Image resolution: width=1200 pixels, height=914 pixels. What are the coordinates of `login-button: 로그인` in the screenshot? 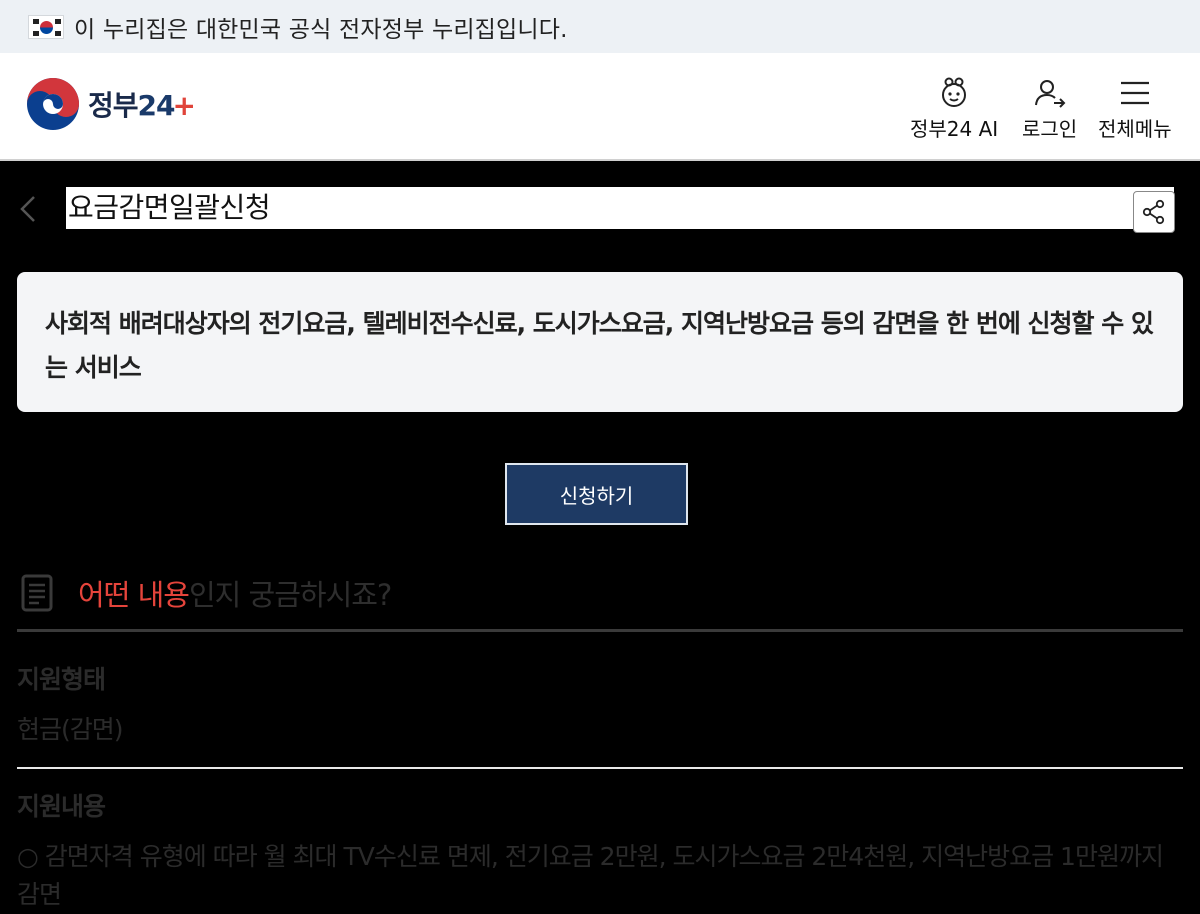 It's located at (1049, 108).